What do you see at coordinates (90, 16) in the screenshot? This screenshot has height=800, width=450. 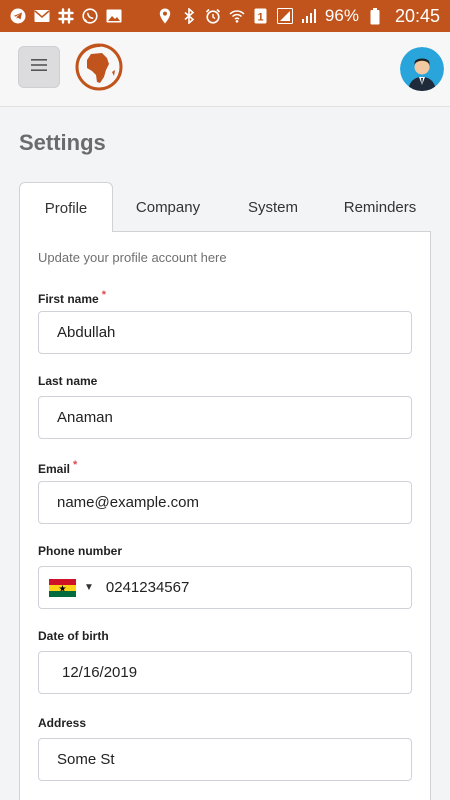 I see `whatsapp-icon` at bounding box center [90, 16].